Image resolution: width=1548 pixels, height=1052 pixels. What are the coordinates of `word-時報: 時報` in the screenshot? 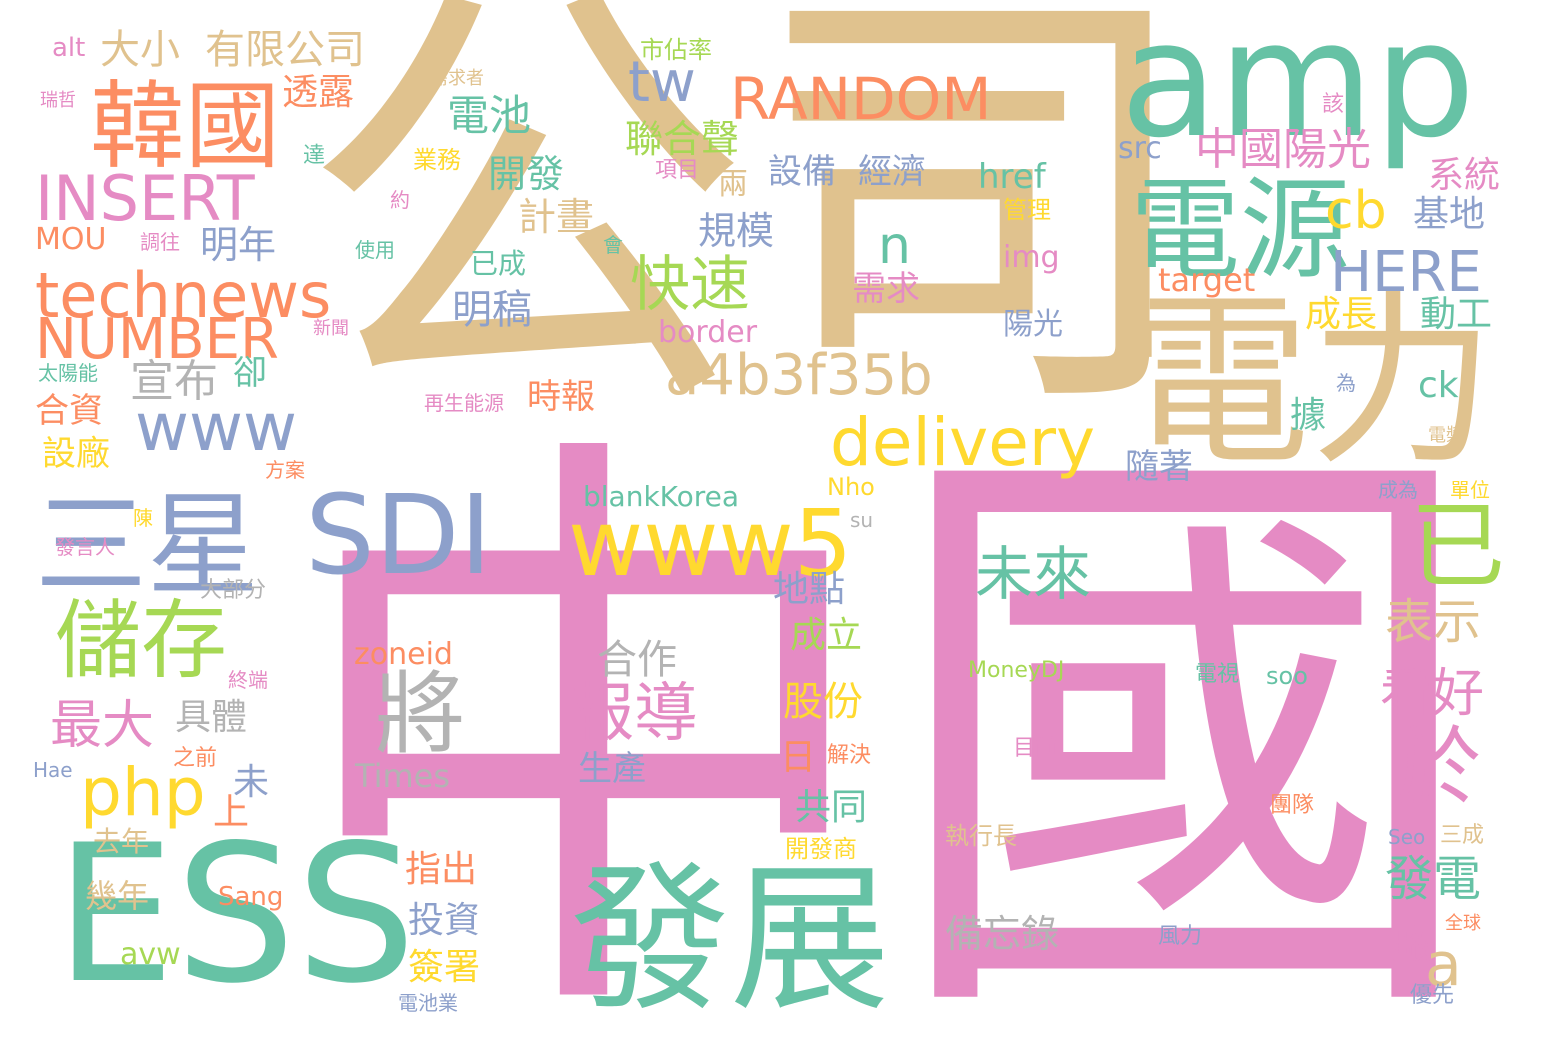 It's located at (561, 397).